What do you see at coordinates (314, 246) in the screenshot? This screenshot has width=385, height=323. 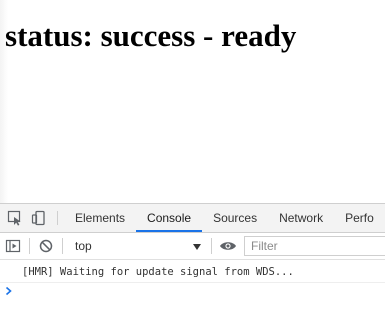 I see `filter-input: Filter` at bounding box center [314, 246].